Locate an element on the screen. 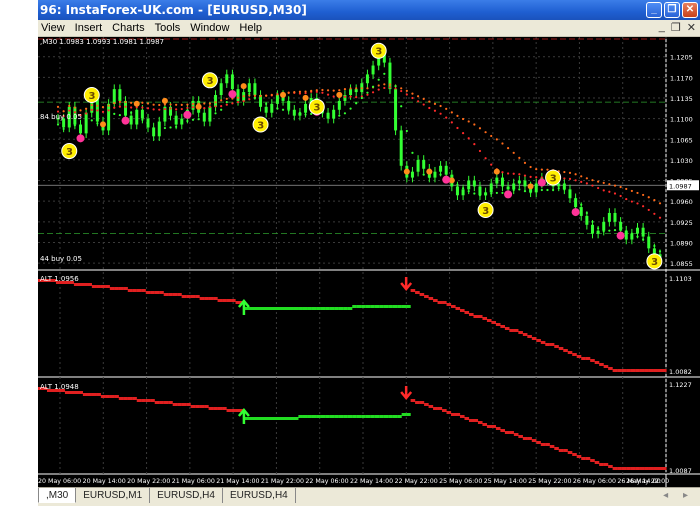 This screenshot has width=700, height=506. menu-insert: Insert is located at coordinates (91, 28).